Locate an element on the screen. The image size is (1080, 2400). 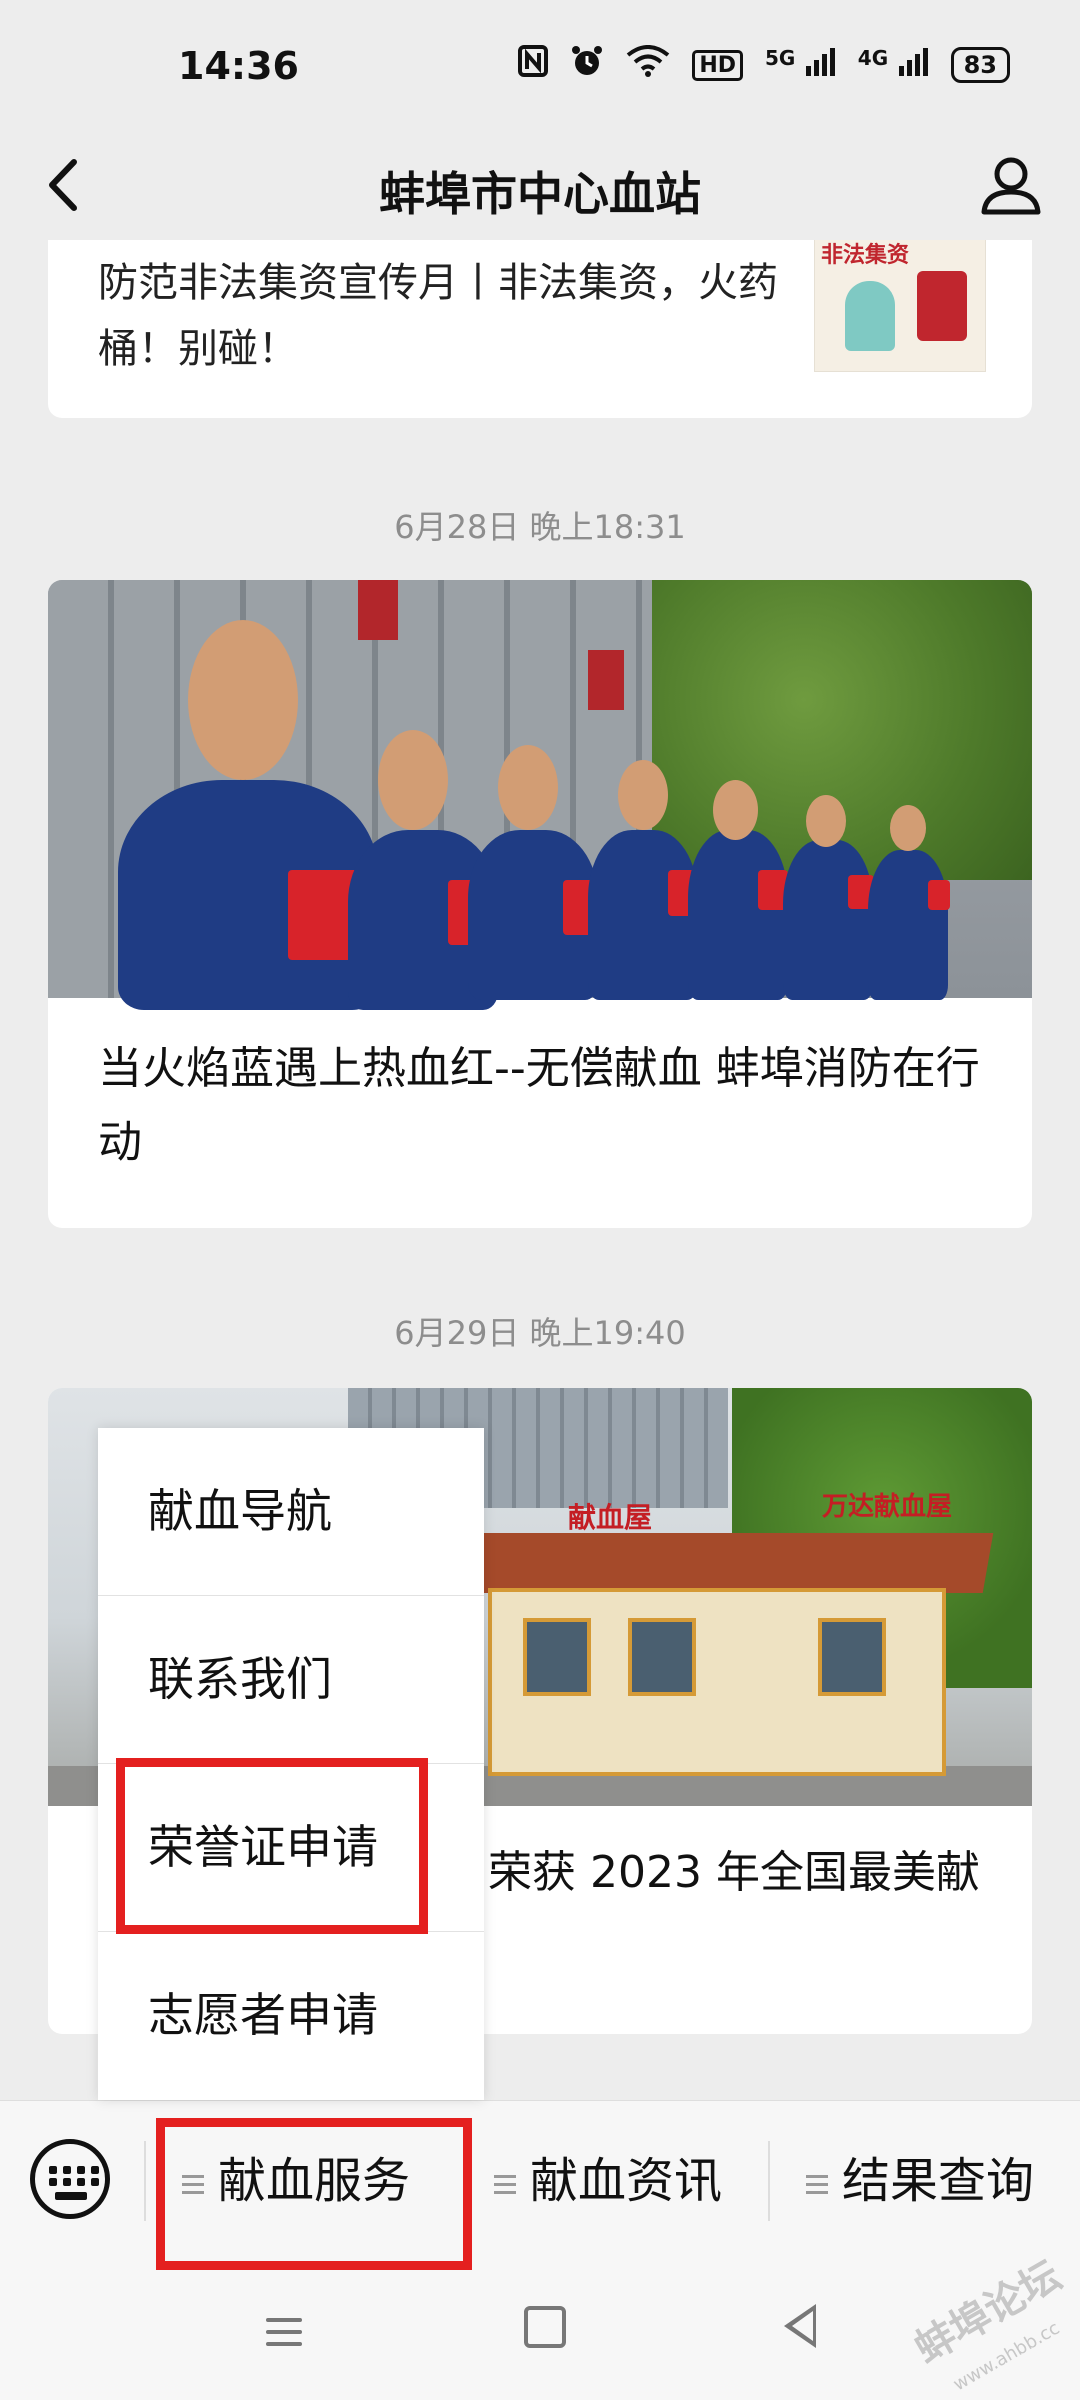
image-roof is located at coordinates (733, 1563).